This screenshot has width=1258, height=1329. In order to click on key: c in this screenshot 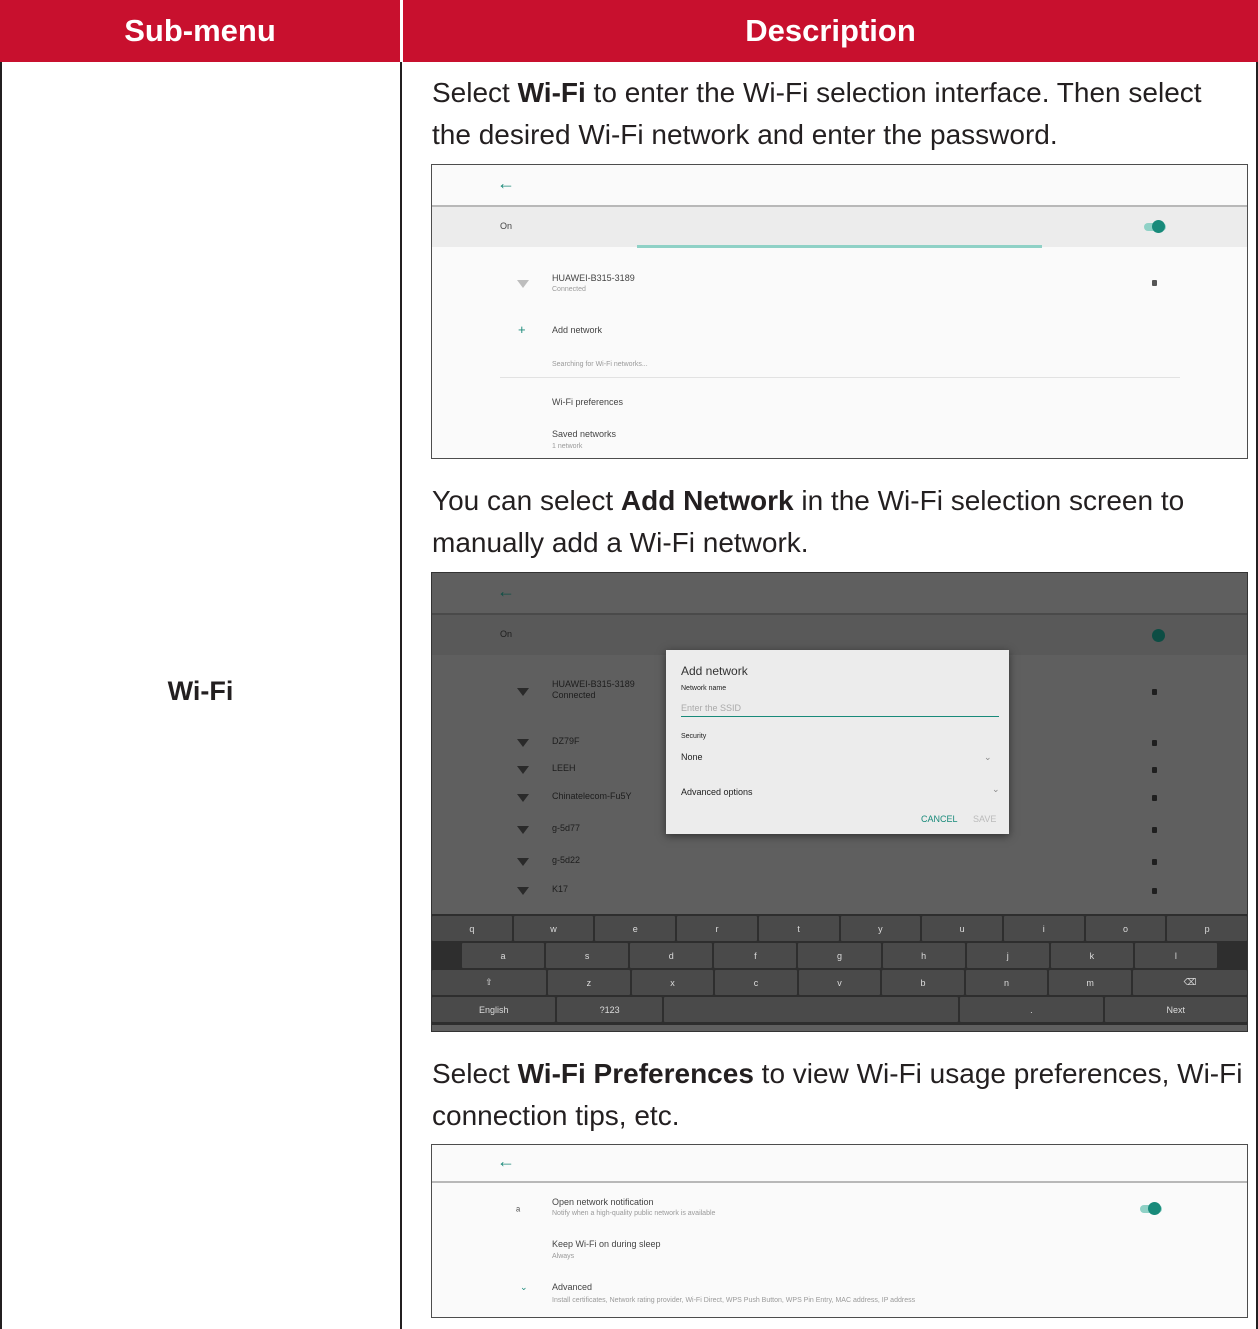, I will do `click(756, 982)`.